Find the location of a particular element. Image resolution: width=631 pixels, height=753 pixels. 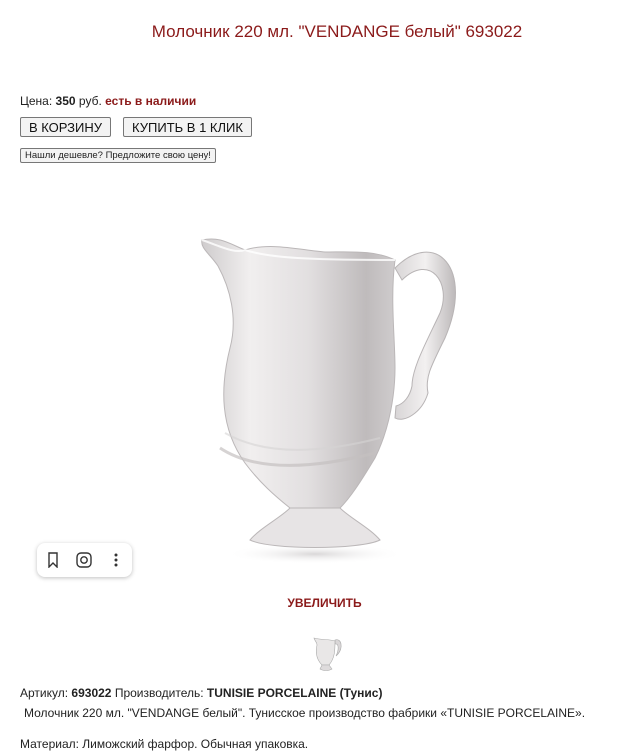

product-title: Молочник 220 мл. "VENDANGE белый" 693022 is located at coordinates (337, 31).